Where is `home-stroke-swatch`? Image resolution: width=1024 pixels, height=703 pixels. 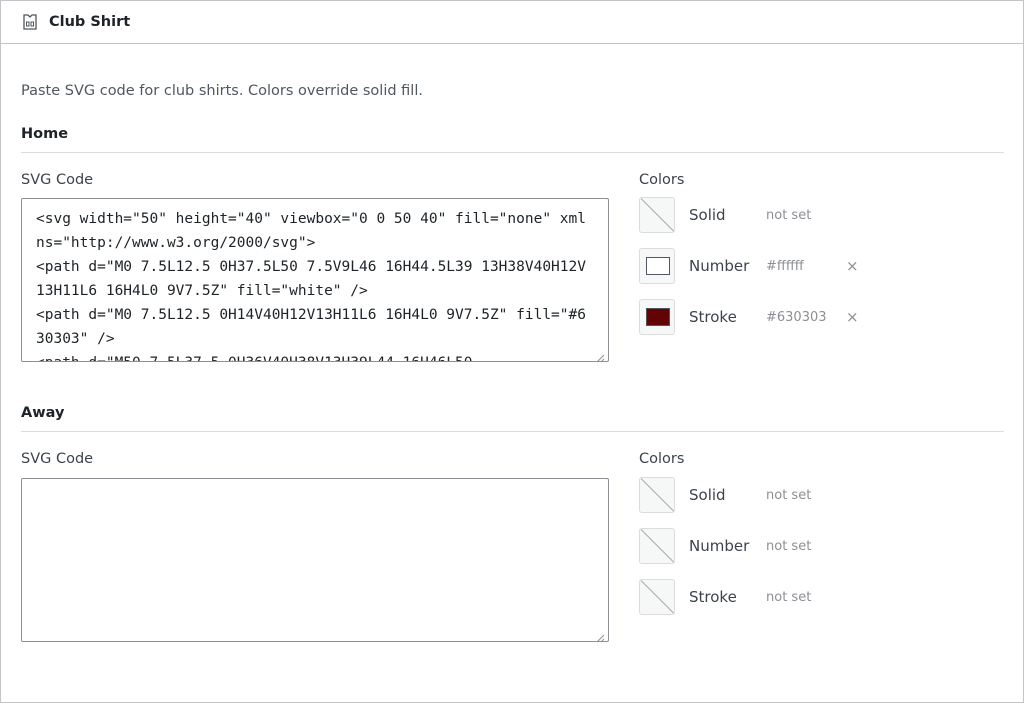 home-stroke-swatch is located at coordinates (657, 317).